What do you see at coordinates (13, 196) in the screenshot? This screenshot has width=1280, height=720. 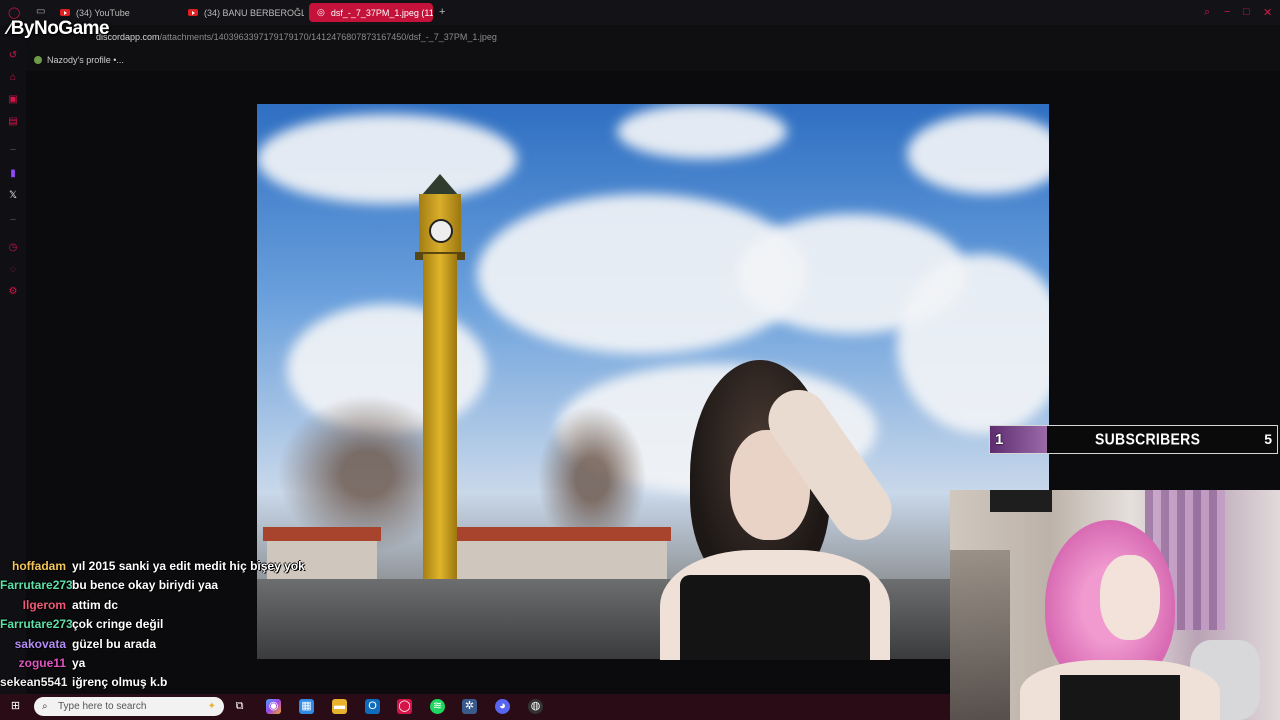 I see `x-icon: 𝕏` at bounding box center [13, 196].